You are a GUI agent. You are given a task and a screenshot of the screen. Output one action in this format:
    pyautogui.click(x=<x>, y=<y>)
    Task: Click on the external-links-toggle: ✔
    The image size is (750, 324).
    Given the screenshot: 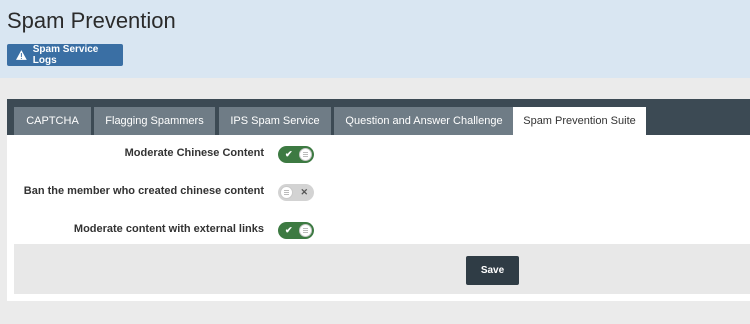 What is the action you would take?
    pyautogui.click(x=296, y=230)
    